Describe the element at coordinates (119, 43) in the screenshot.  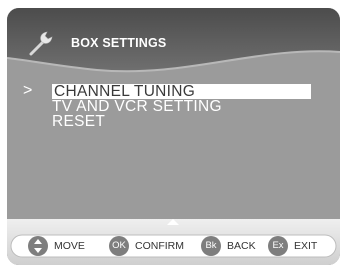
I see `header-title: BOX SETTINGS` at that location.